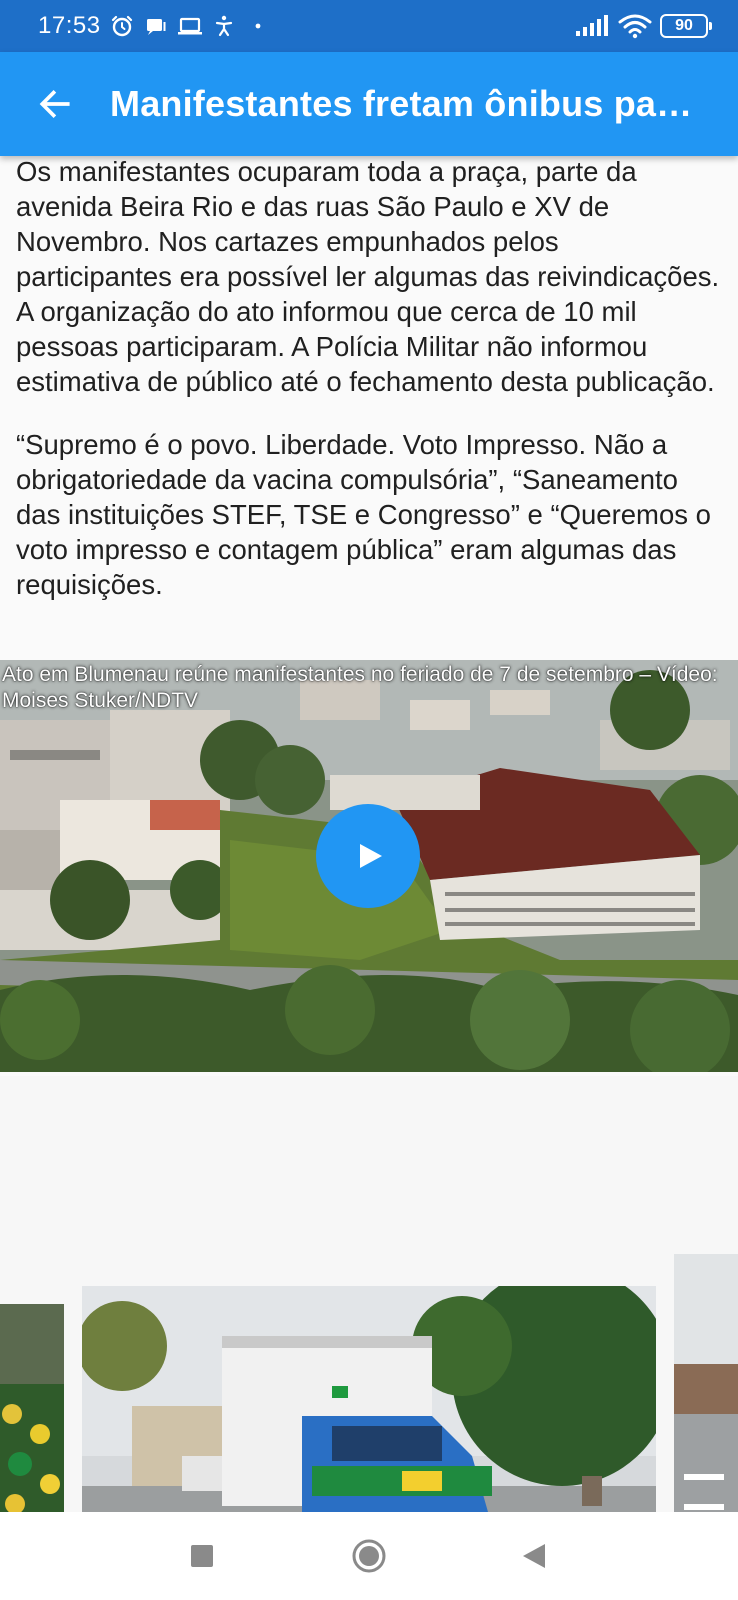  I want to click on street-photo, so click(706, 1383).